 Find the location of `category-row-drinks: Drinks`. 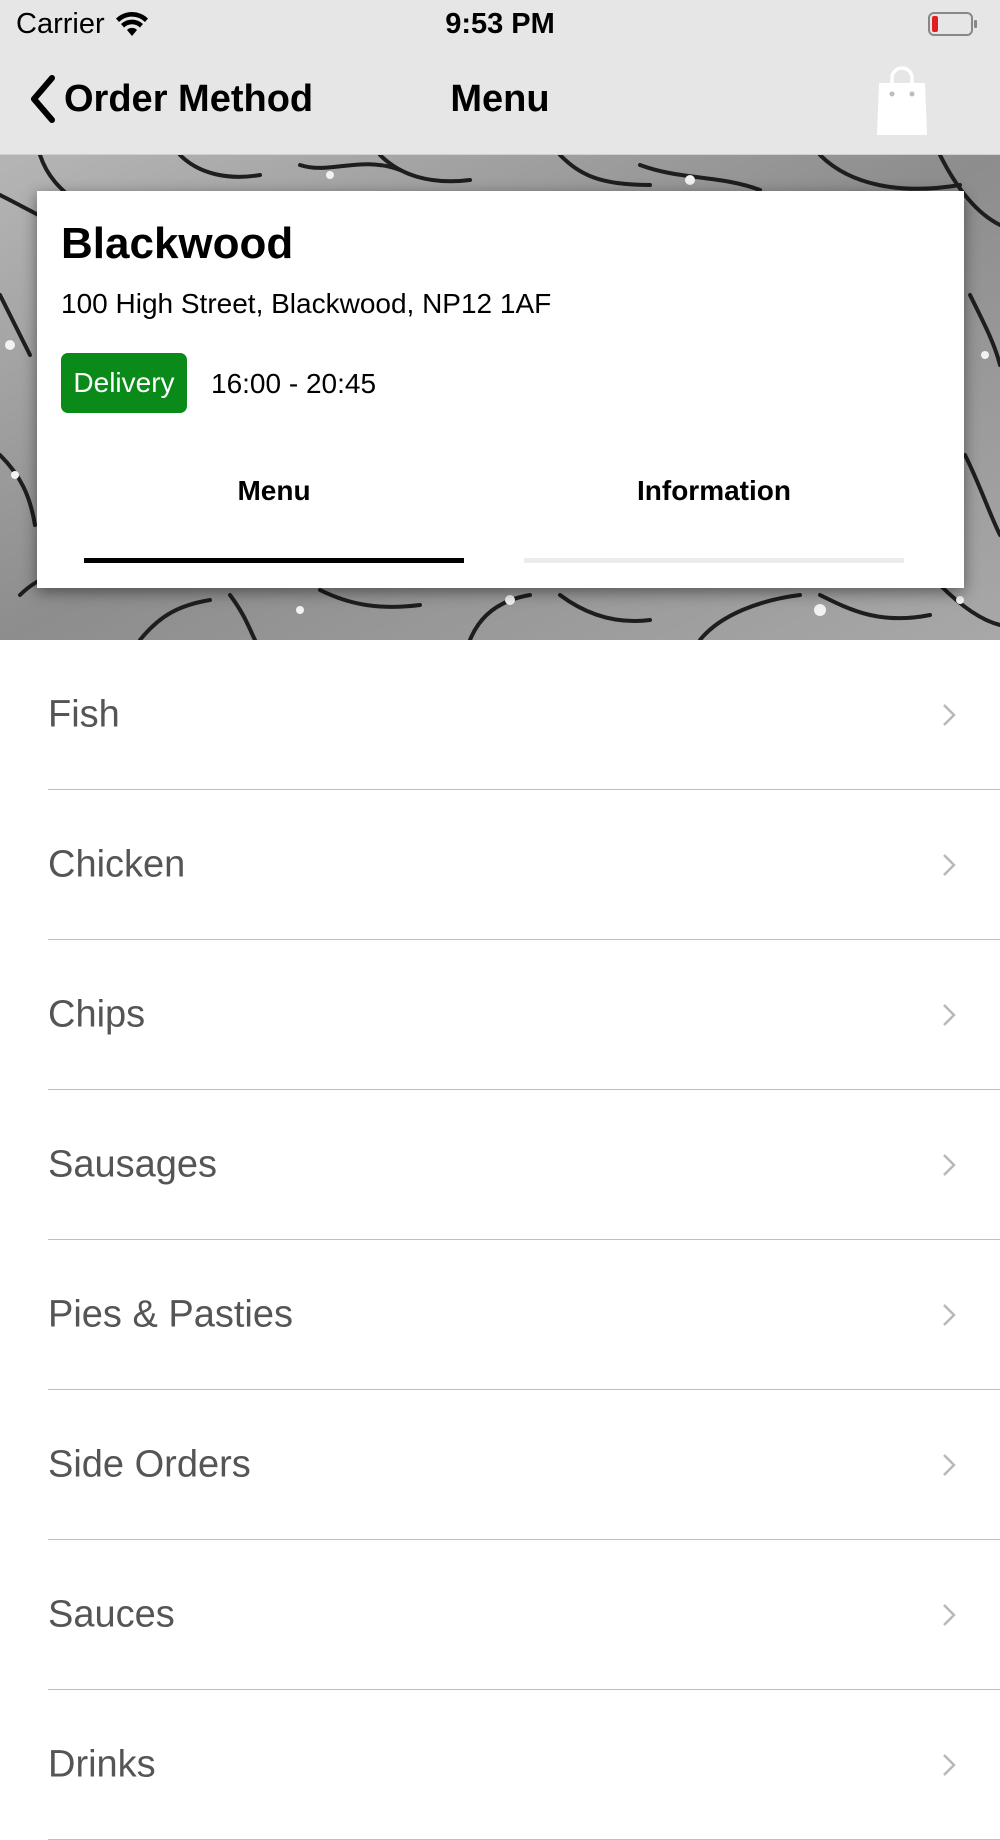

category-row-drinks: Drinks is located at coordinates (524, 1765).